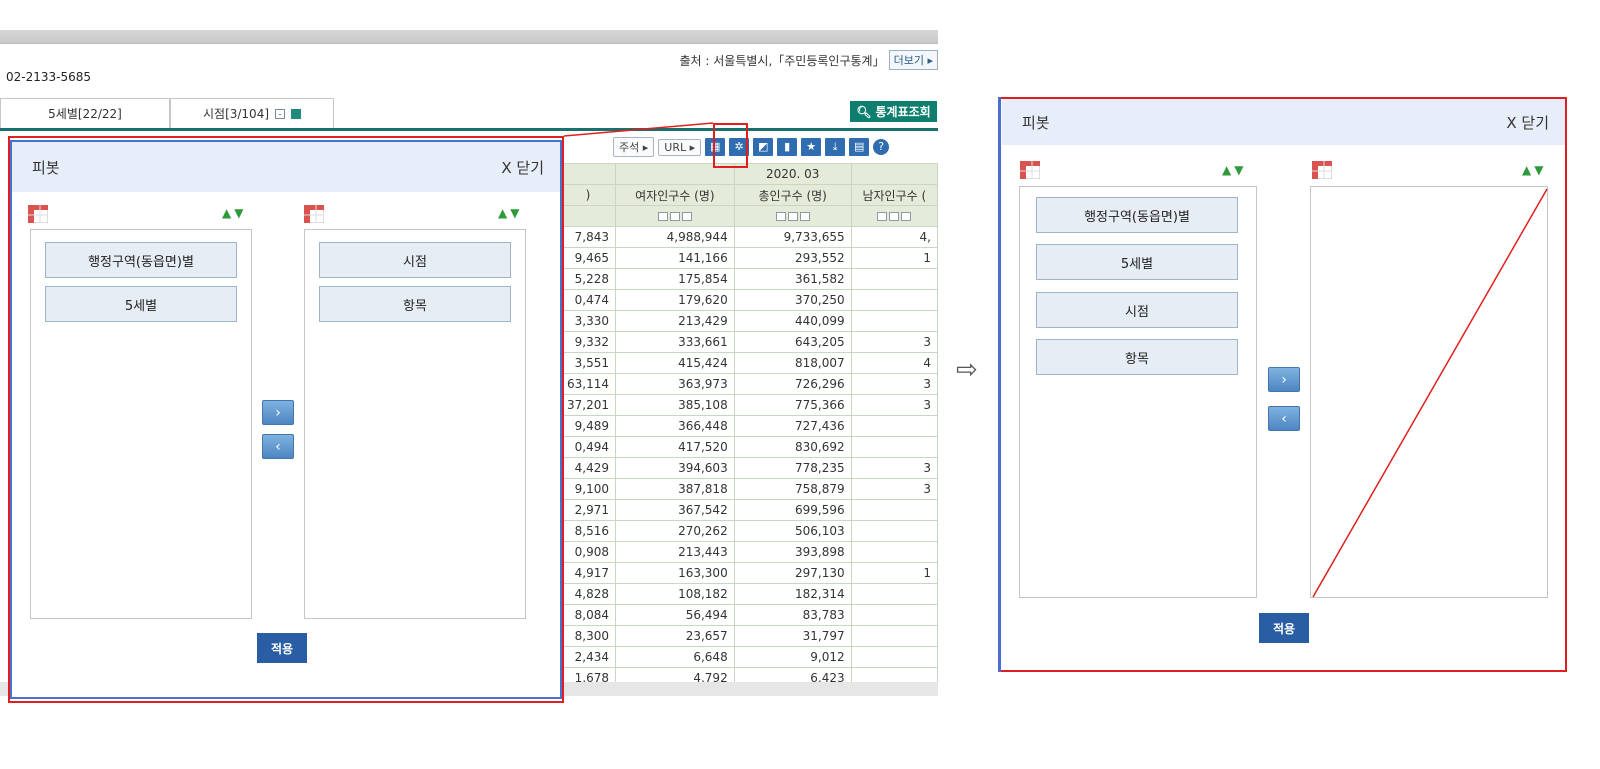 Image resolution: width=1600 pixels, height=769 pixels. What do you see at coordinates (588, 300) in the screenshot?
I see `partial-cell: 0,474` at bounding box center [588, 300].